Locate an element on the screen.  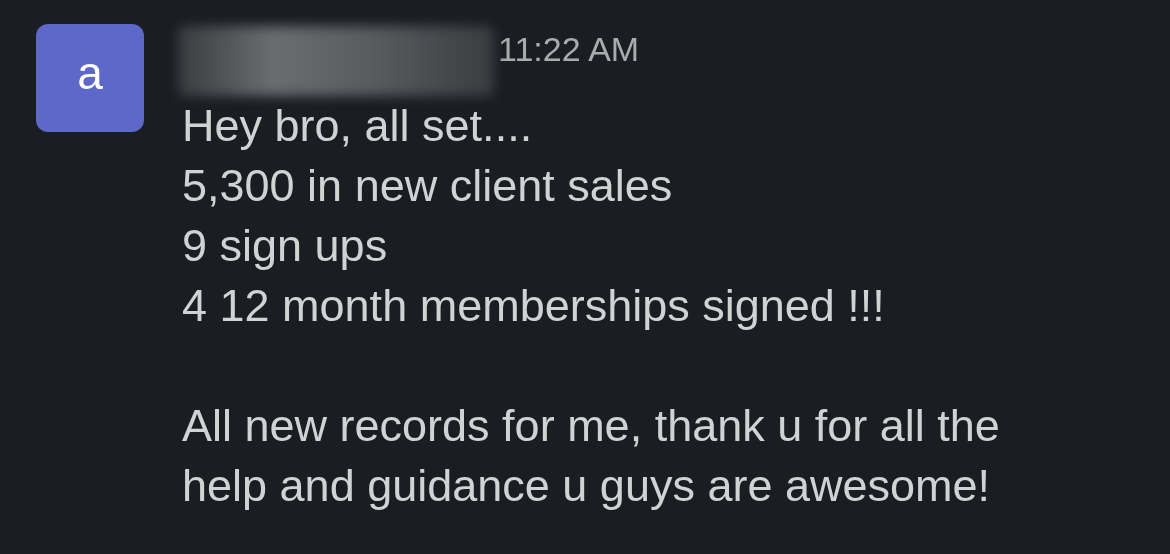
message-line: help and guidance u guys are awesome! is located at coordinates (587, 486).